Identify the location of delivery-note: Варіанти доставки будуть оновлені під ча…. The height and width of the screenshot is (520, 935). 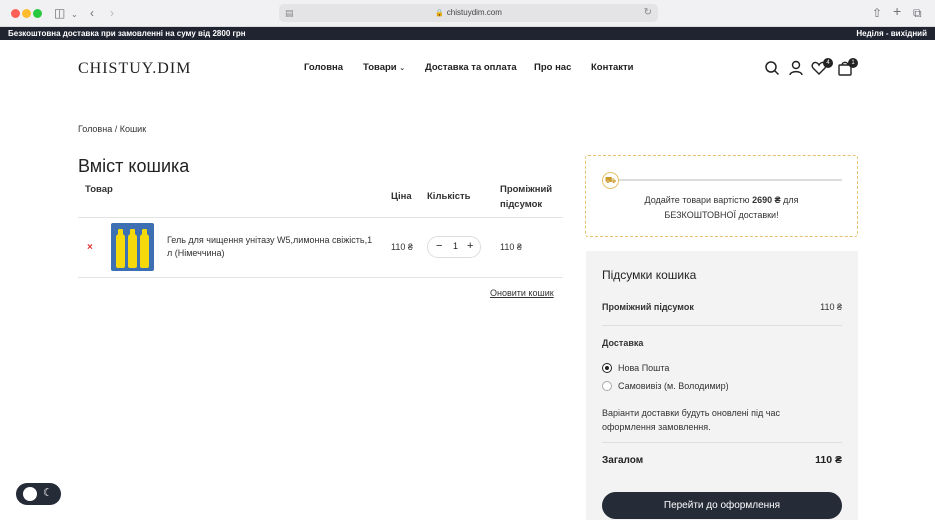
(691, 420).